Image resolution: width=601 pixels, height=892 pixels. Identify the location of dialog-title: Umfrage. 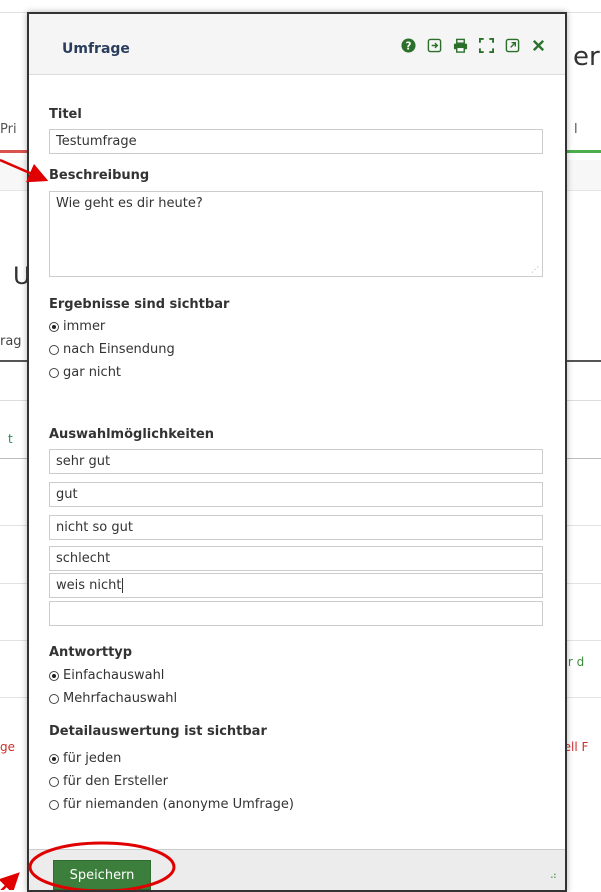
(96, 49).